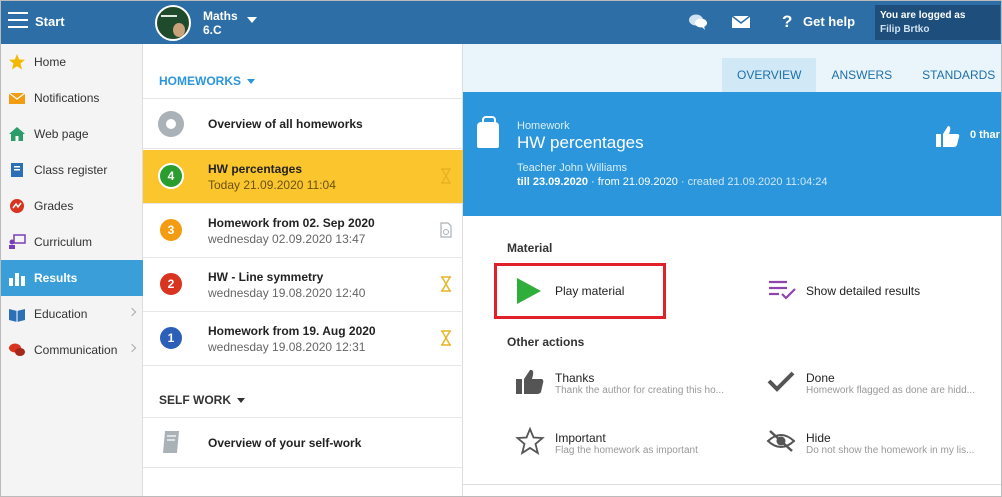 Image resolution: width=1002 pixels, height=497 pixels. I want to click on thanks-count: 0 thar, so click(985, 135).